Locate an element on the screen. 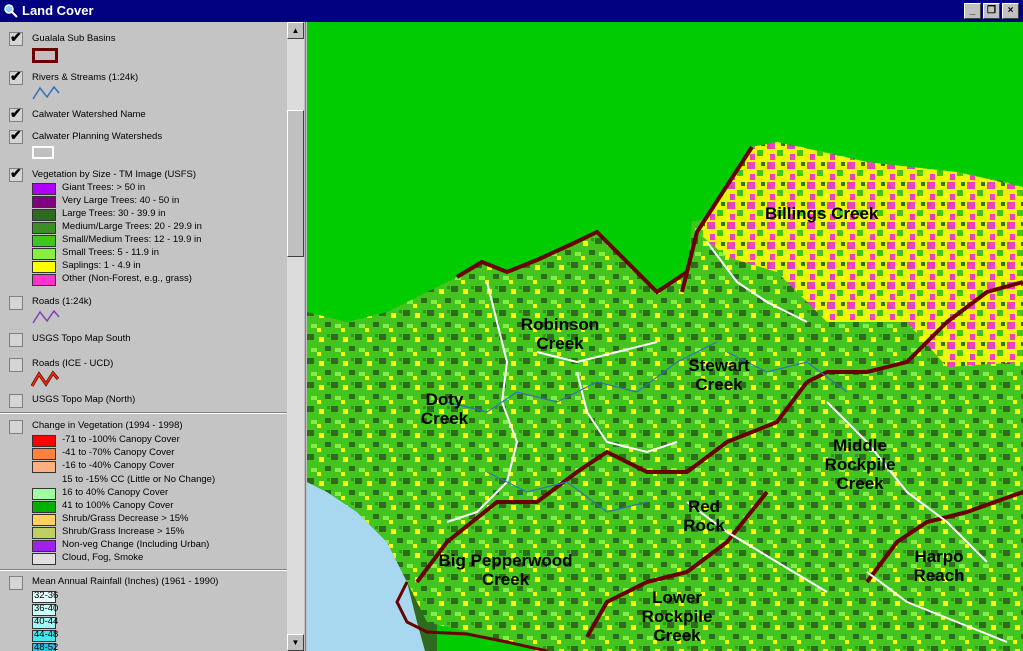  layer-checkbox-mean-annual-rainfall is located at coordinates (16, 583).